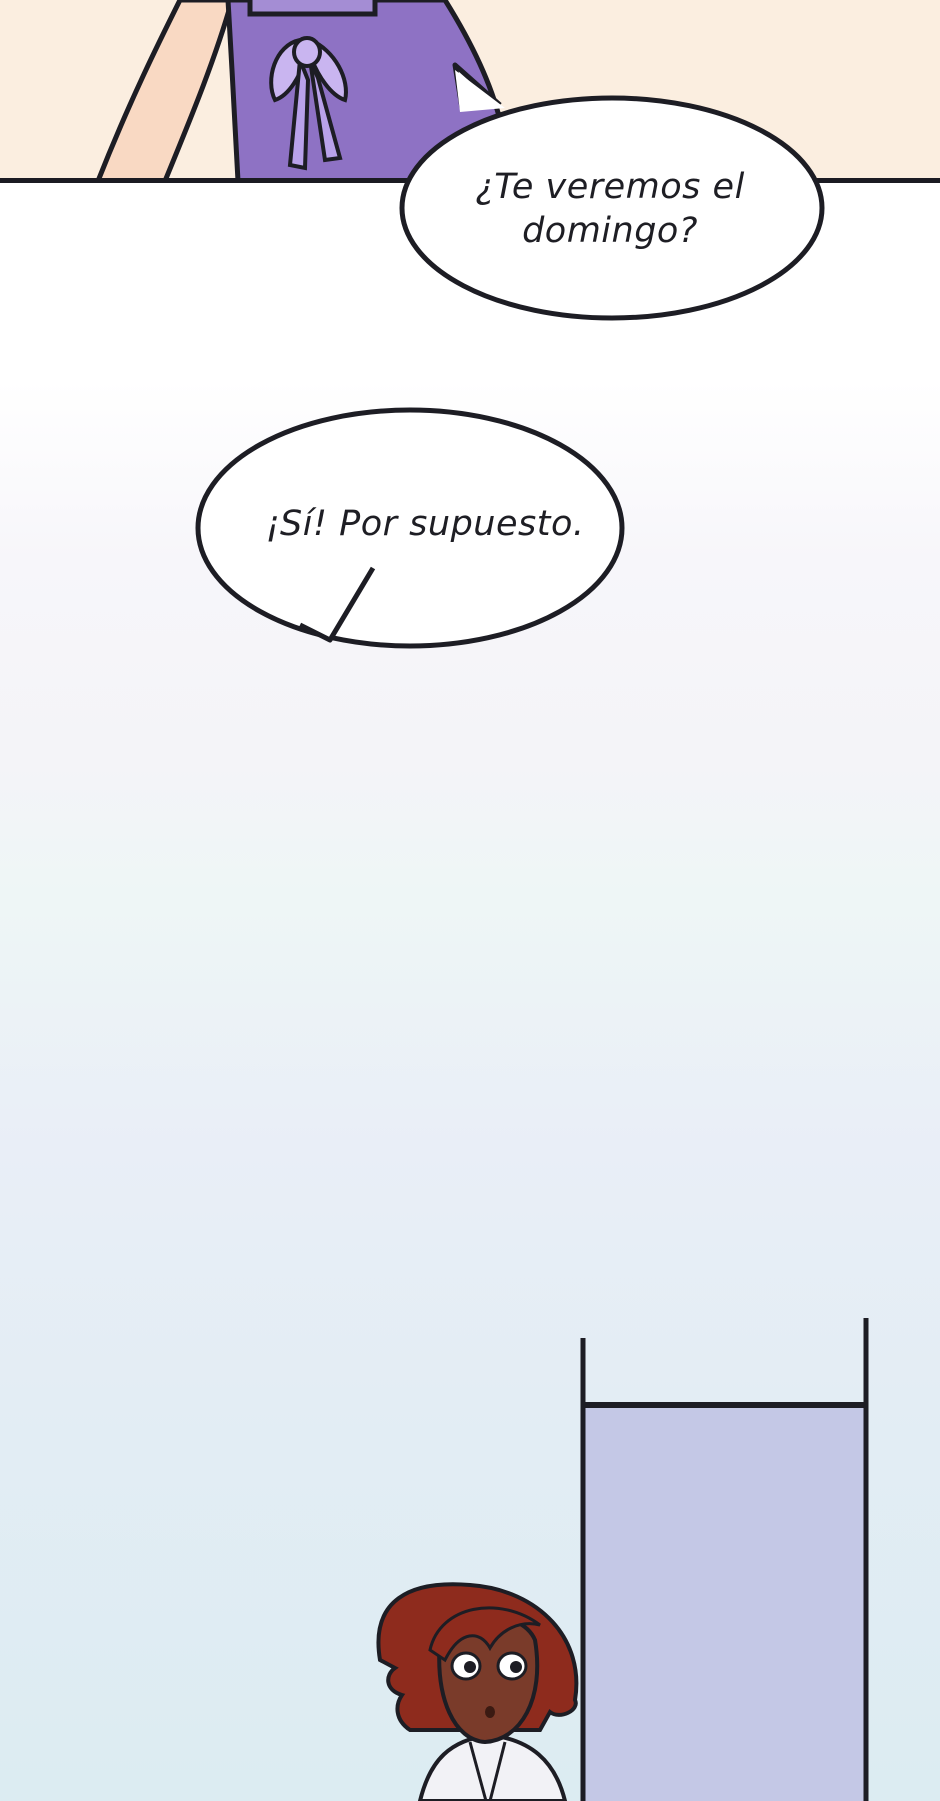  I want to click on doorway-scene-illustration, so click(622, 1559).